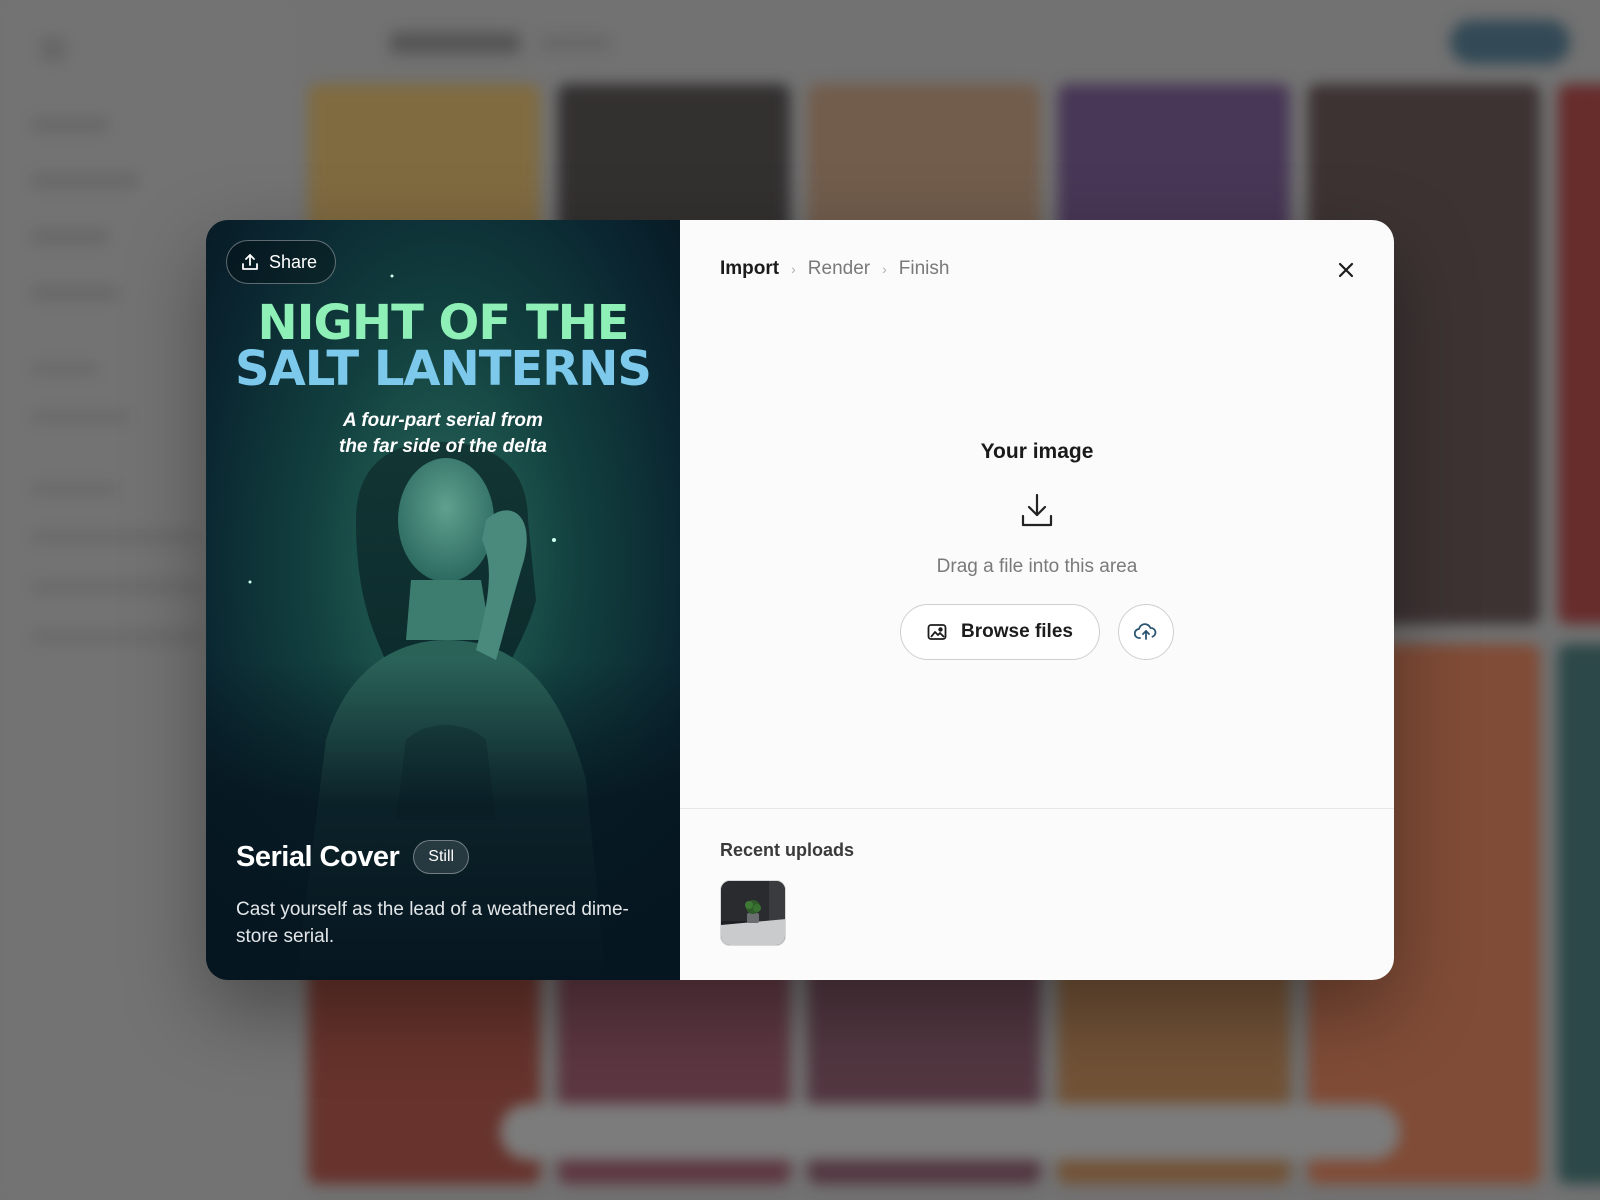 The height and width of the screenshot is (1200, 1600). I want to click on poster-title-line1: NIGHT OF THE, so click(443, 323).